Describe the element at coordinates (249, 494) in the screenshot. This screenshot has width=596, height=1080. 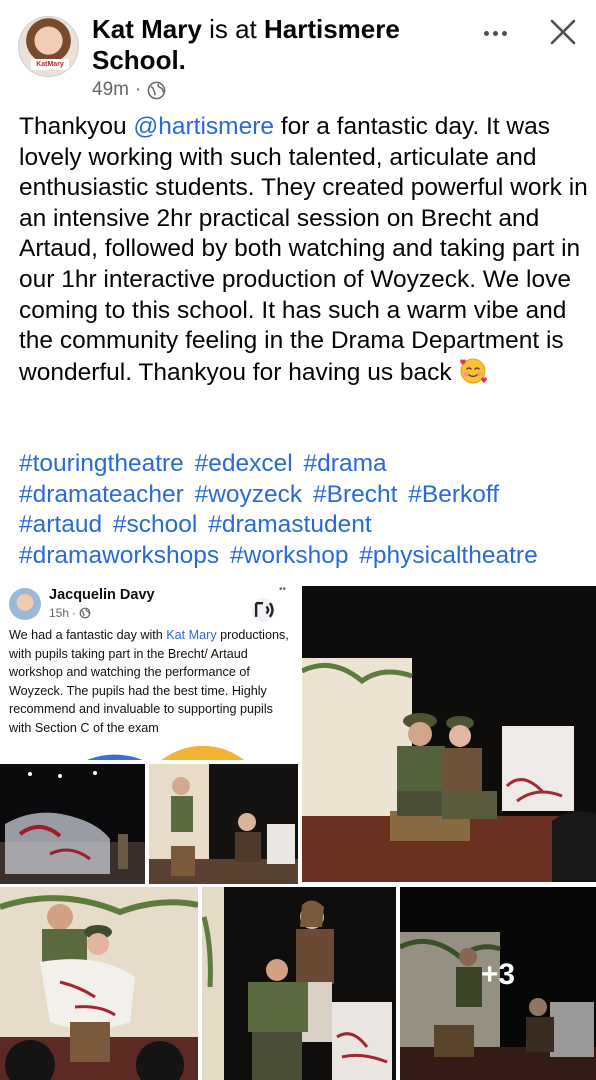
I see `hashtag: #woyzeck` at that location.